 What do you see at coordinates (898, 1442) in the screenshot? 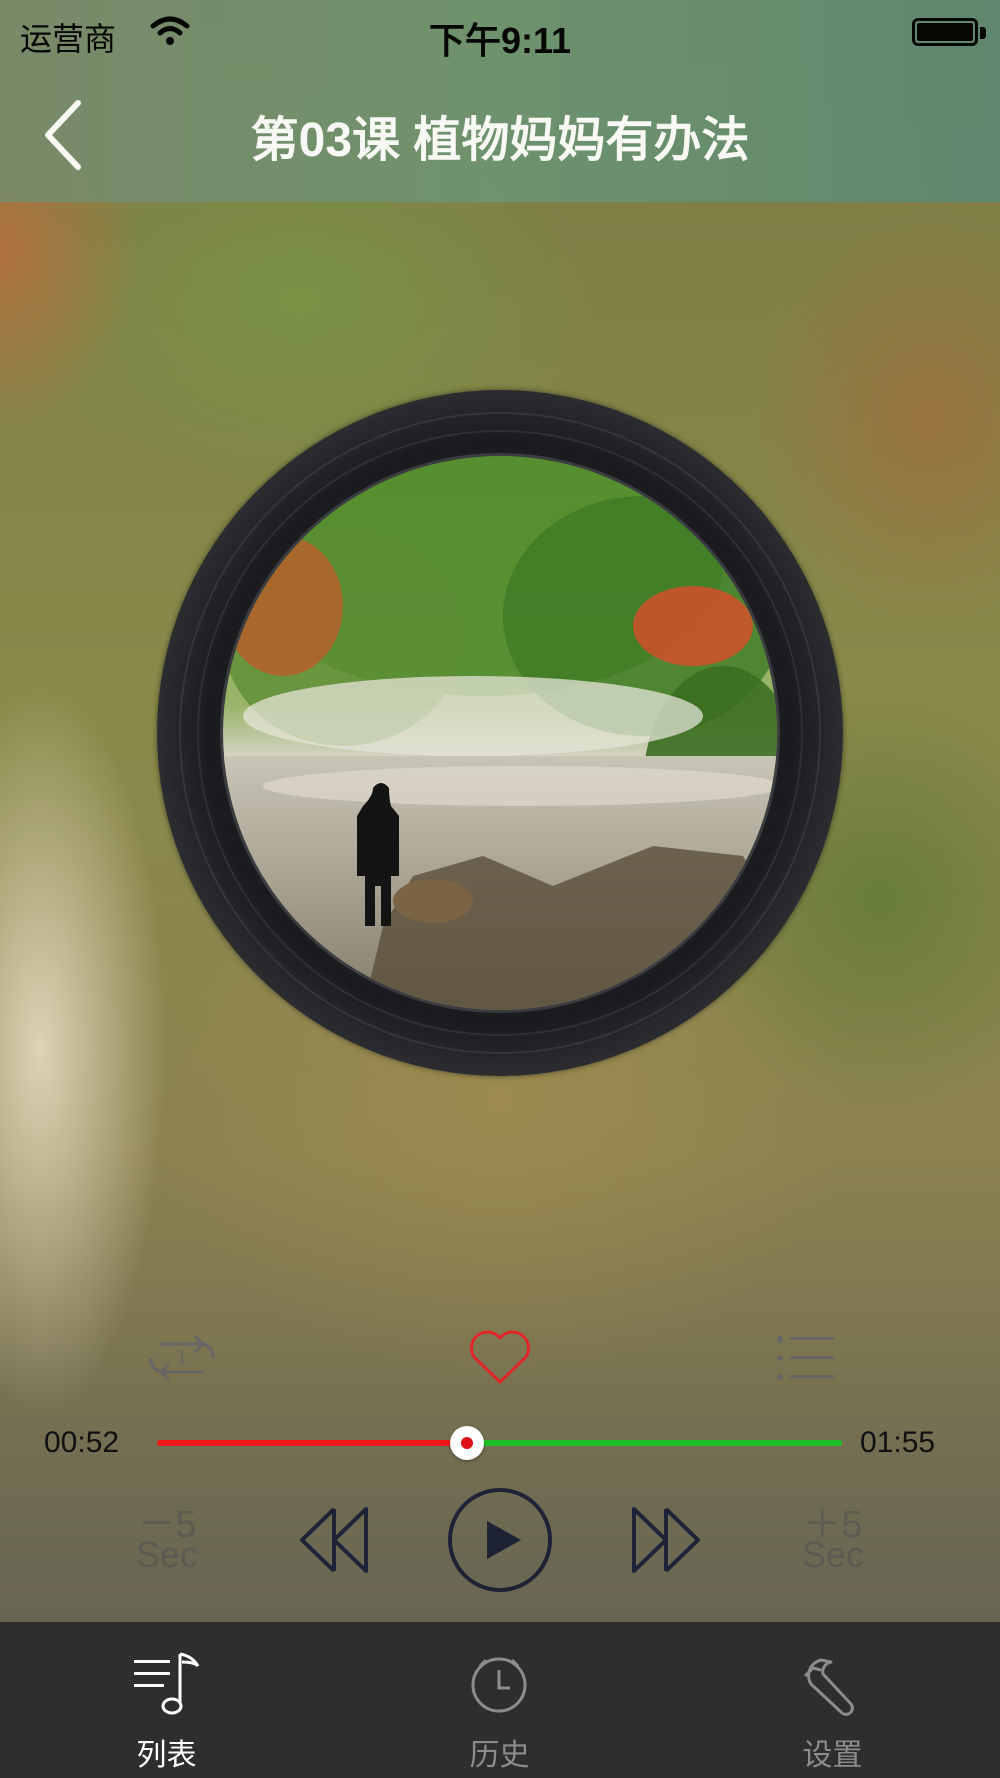
I see `total-time: 01:55` at bounding box center [898, 1442].